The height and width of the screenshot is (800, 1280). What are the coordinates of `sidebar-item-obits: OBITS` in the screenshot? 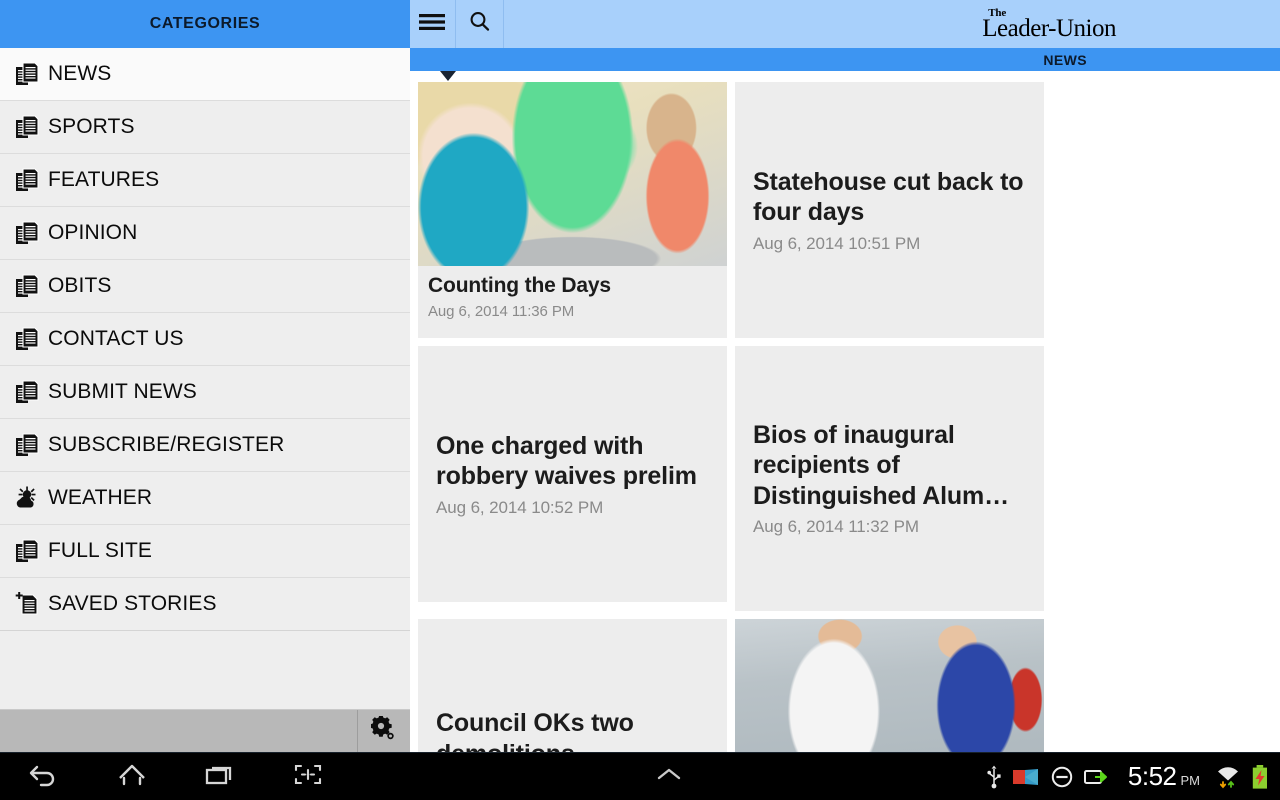 It's located at (205, 286).